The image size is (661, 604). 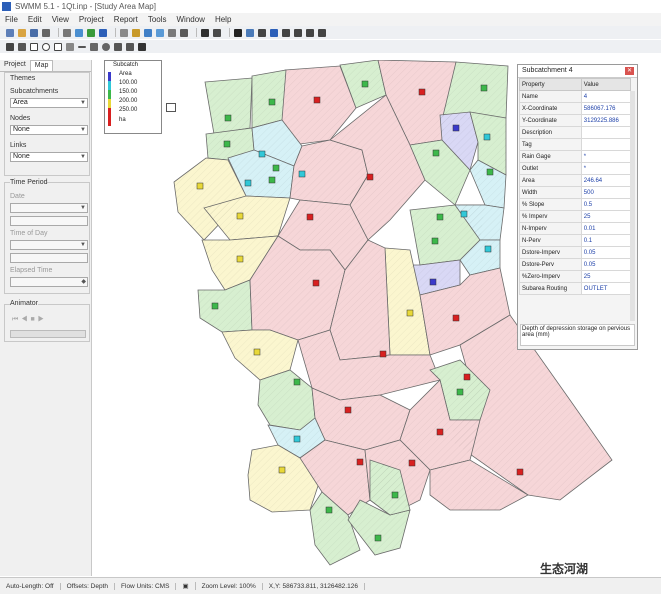 I want to click on report-icon, so click(x=124, y=32).